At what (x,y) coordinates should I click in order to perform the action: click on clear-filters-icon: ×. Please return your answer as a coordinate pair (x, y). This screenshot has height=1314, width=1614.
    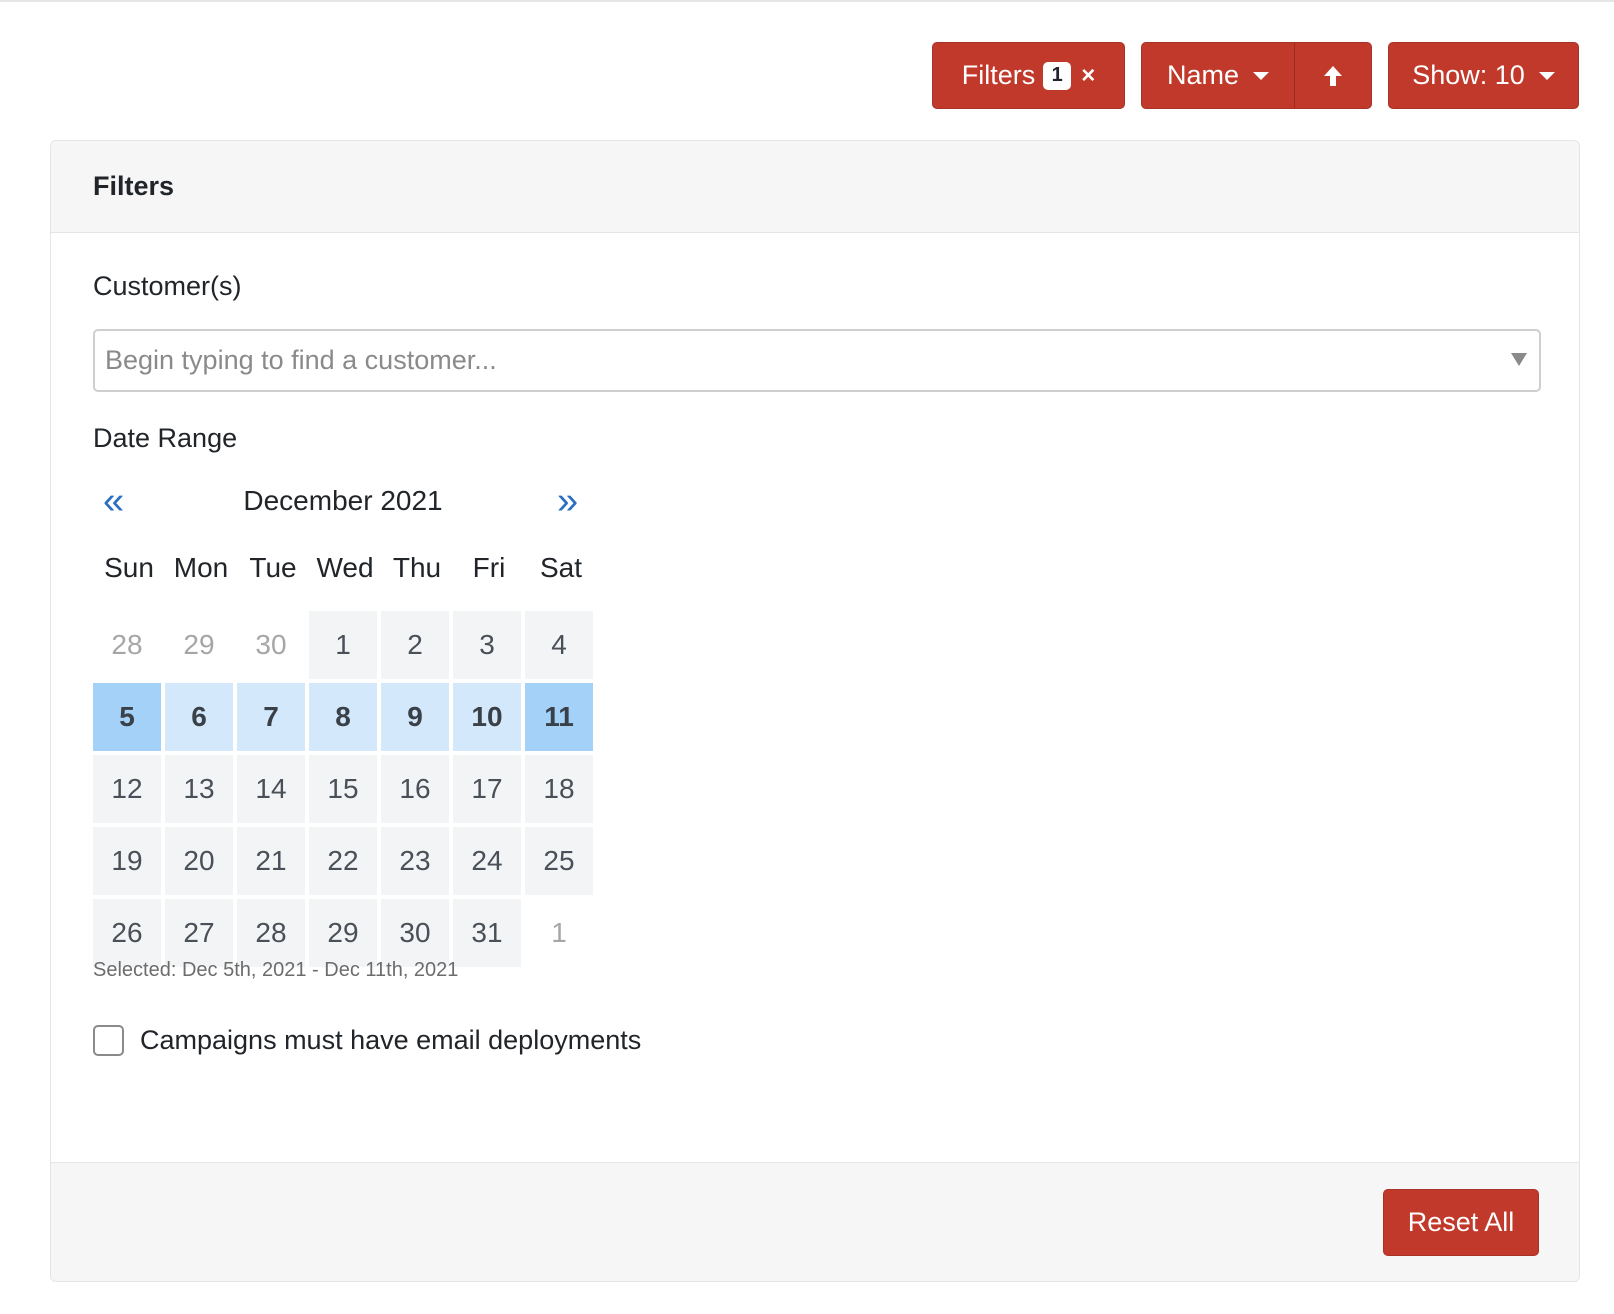
    Looking at the image, I should click on (1088, 76).